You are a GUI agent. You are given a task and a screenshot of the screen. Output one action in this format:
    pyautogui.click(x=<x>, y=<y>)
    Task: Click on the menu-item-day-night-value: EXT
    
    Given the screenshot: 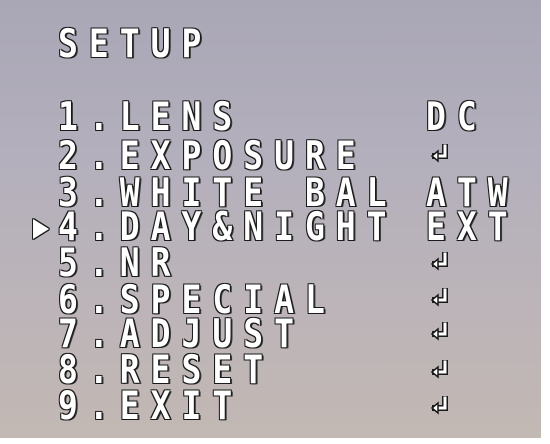 What is the action you would take?
    pyautogui.click(x=472, y=226)
    